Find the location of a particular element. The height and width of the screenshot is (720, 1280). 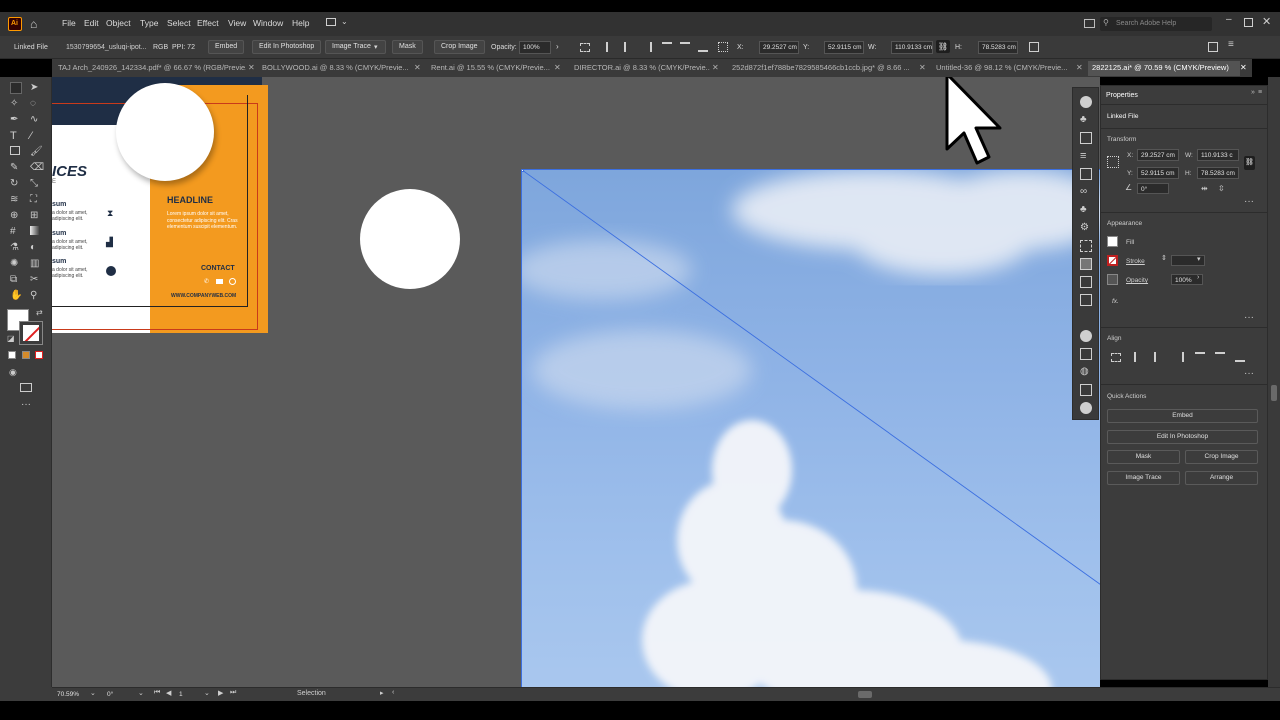

align-bottom-icon is located at coordinates (1240, 357).